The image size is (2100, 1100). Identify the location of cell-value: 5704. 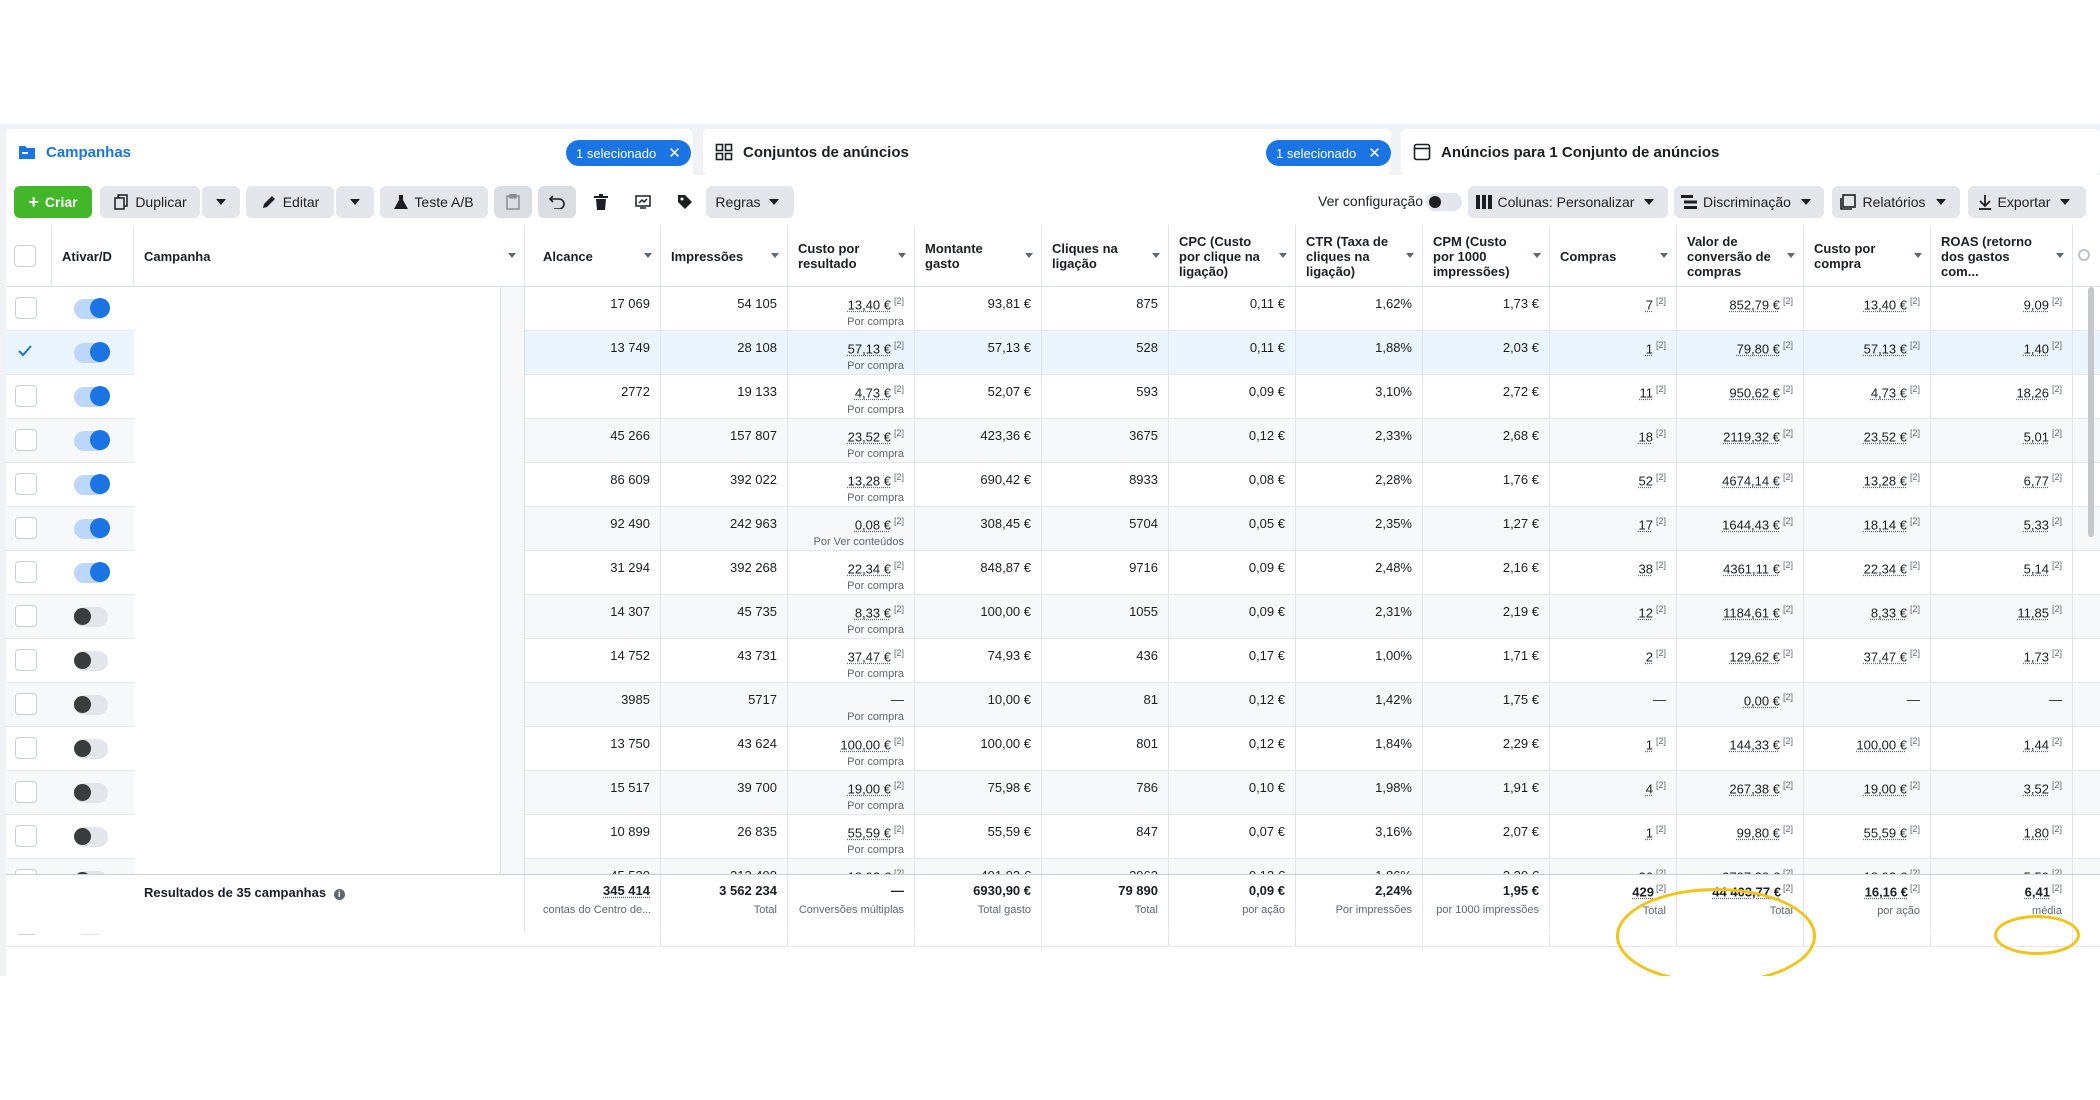
(1143, 523).